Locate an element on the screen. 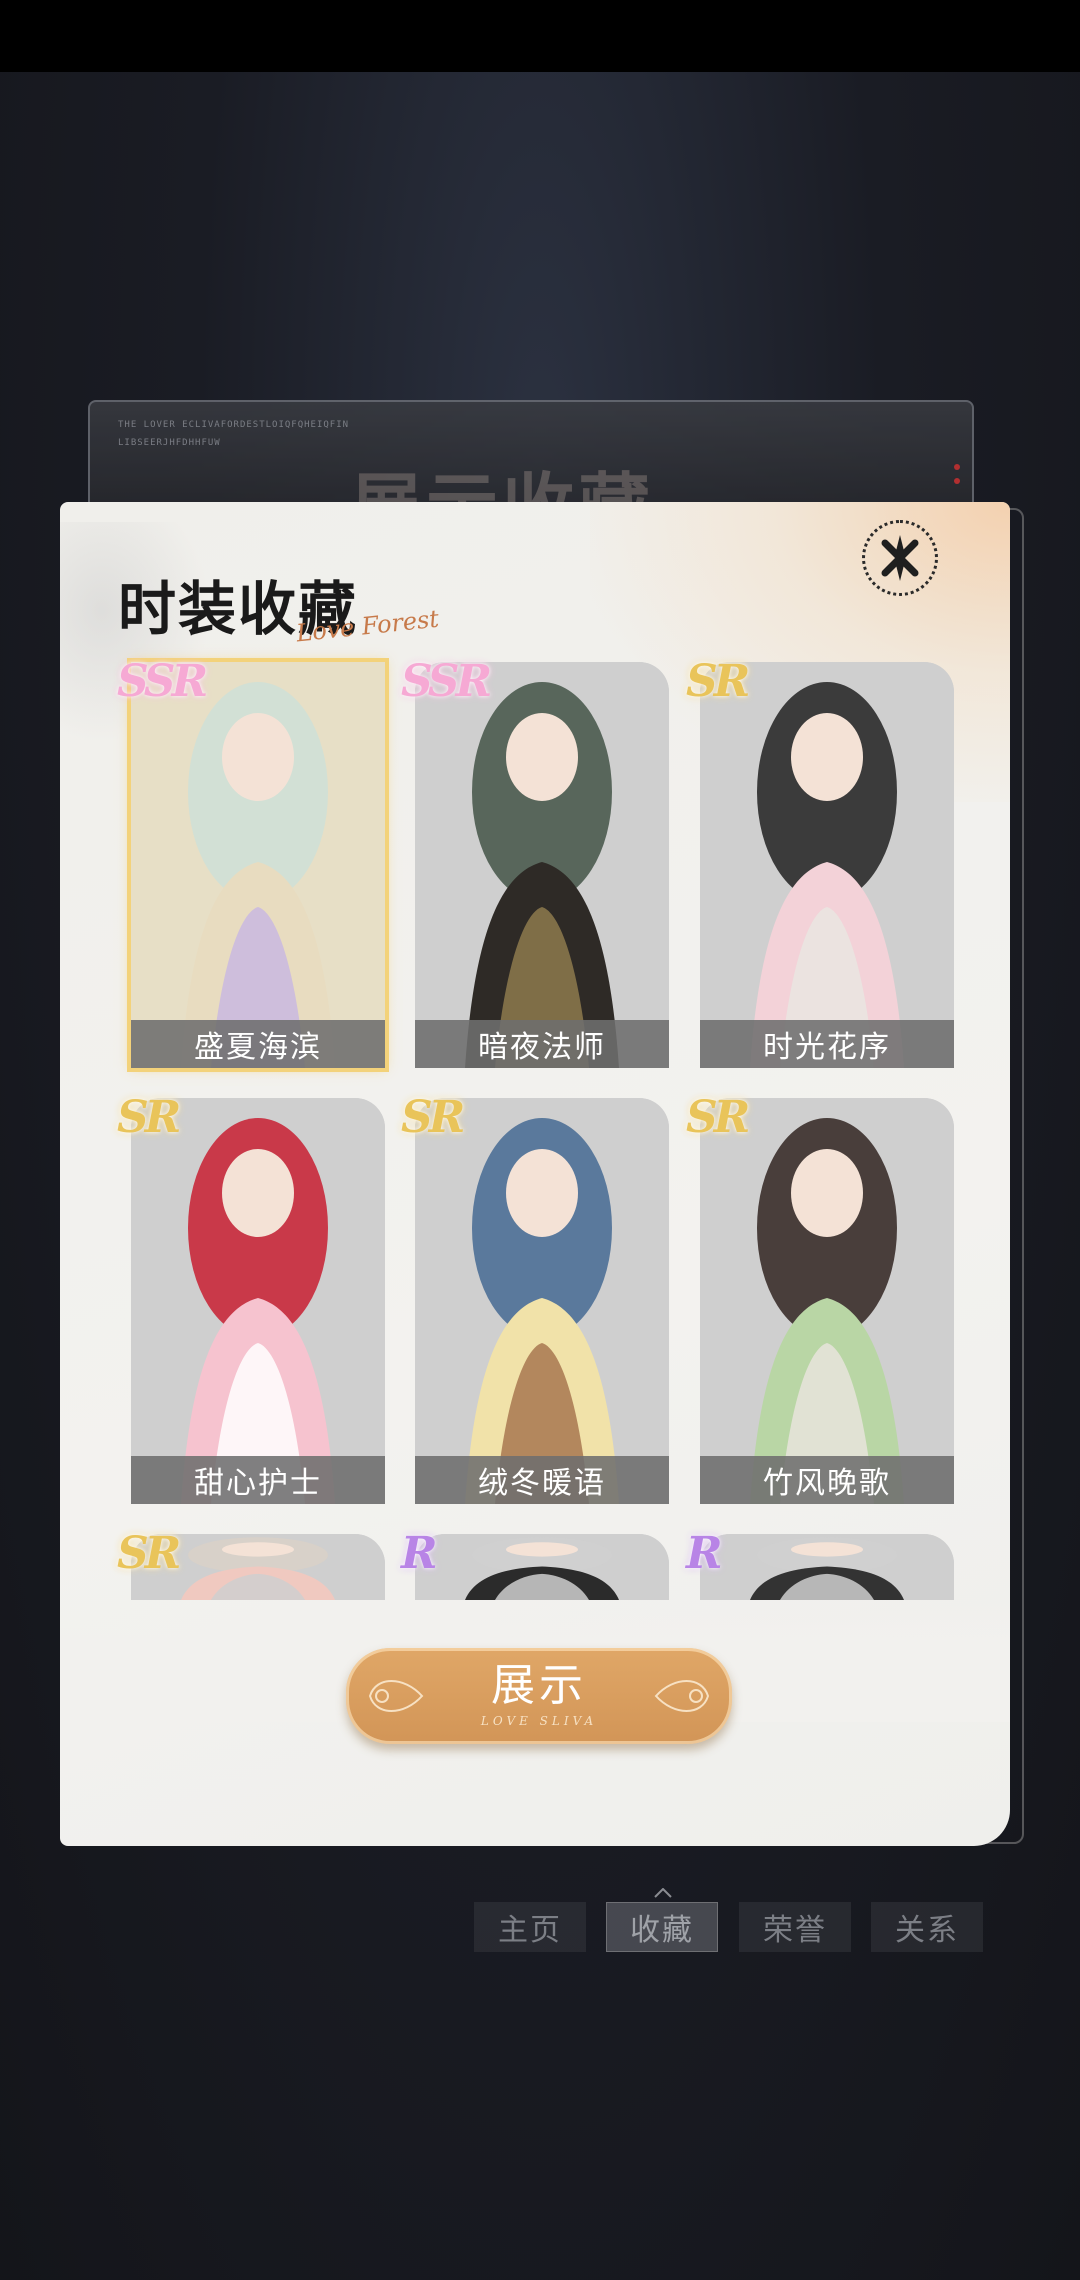  outfit-card: 甜心护士 is located at coordinates (258, 1301).